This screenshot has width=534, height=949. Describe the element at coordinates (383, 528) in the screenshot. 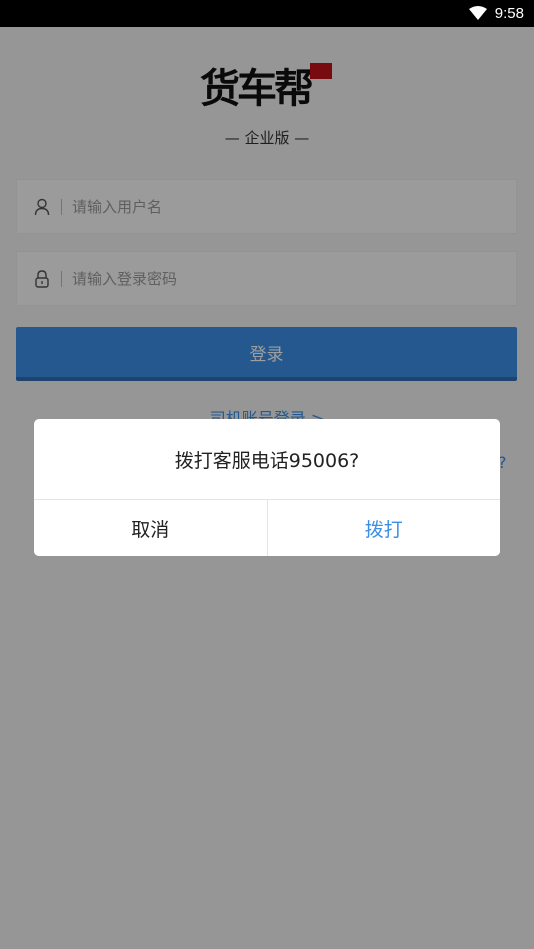

I see `call-button: 拨打` at that location.